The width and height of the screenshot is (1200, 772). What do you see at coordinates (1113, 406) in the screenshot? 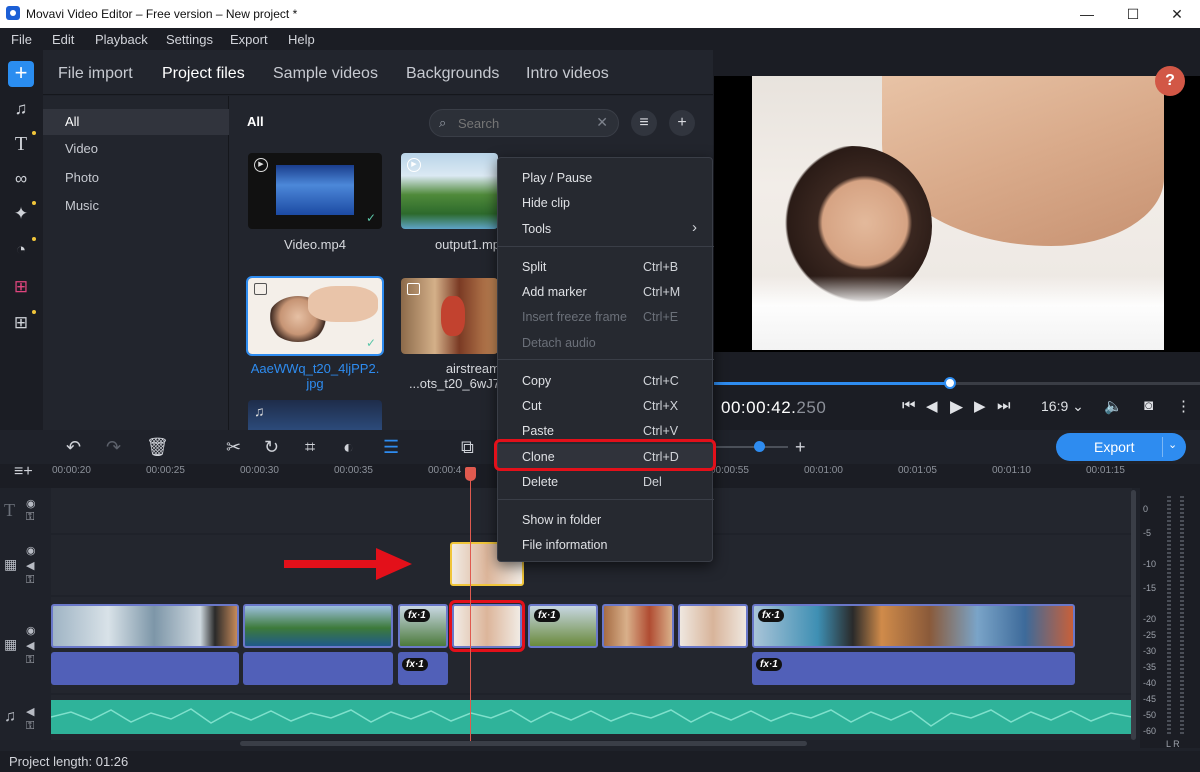
I see `volume-icon: 🔈` at bounding box center [1113, 406].